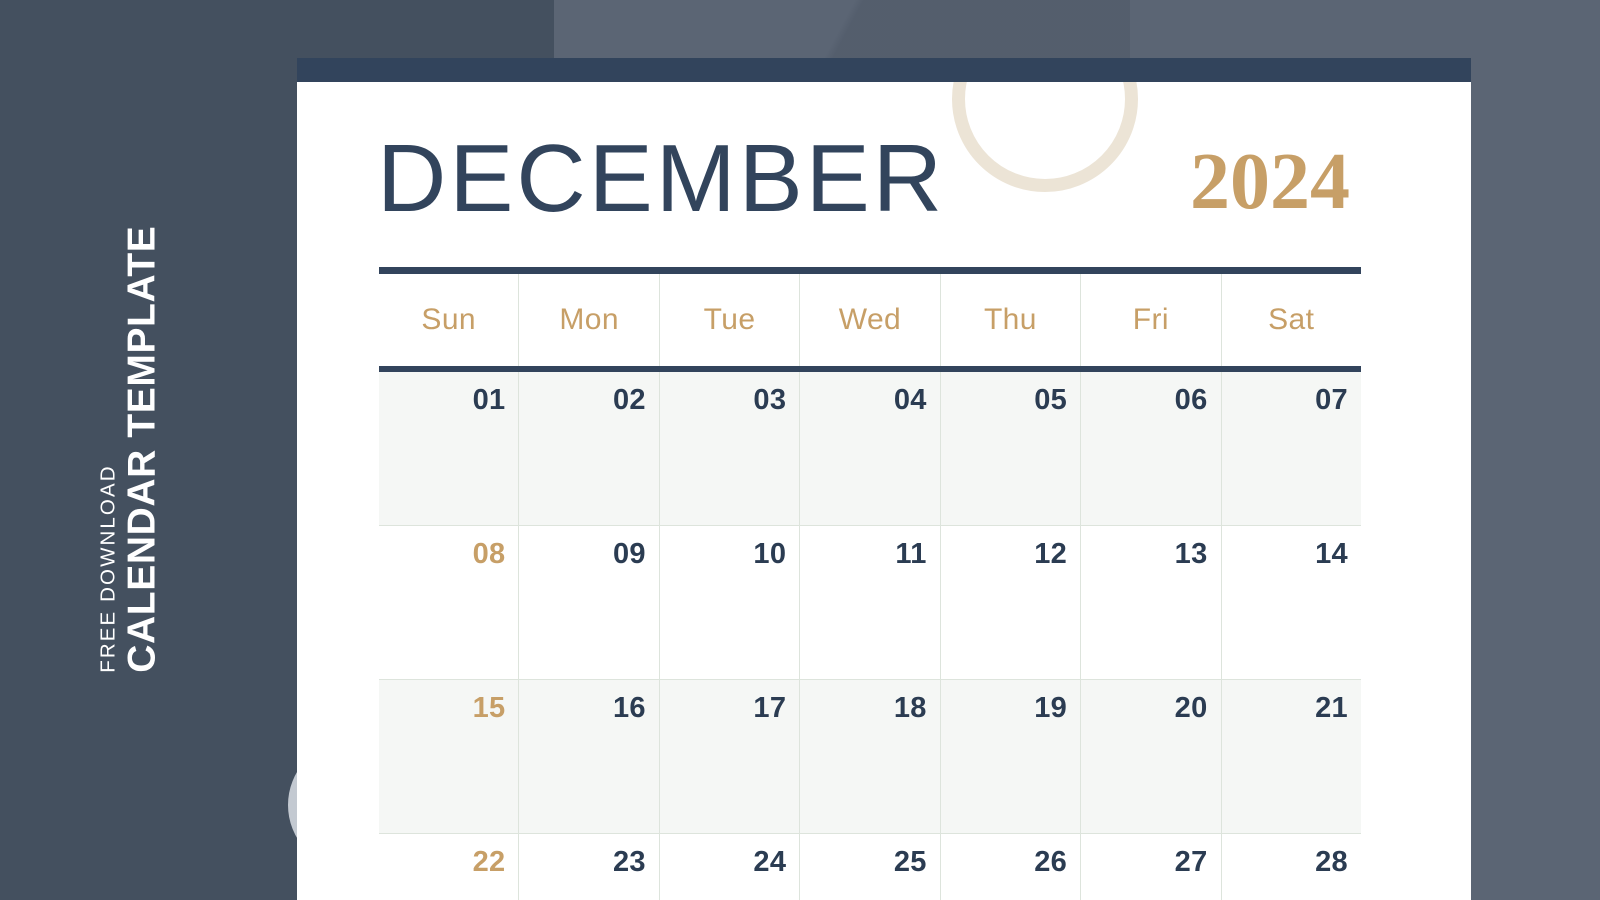 This screenshot has height=900, width=1600. I want to click on calendar-day-cell-08: 08, so click(449, 603).